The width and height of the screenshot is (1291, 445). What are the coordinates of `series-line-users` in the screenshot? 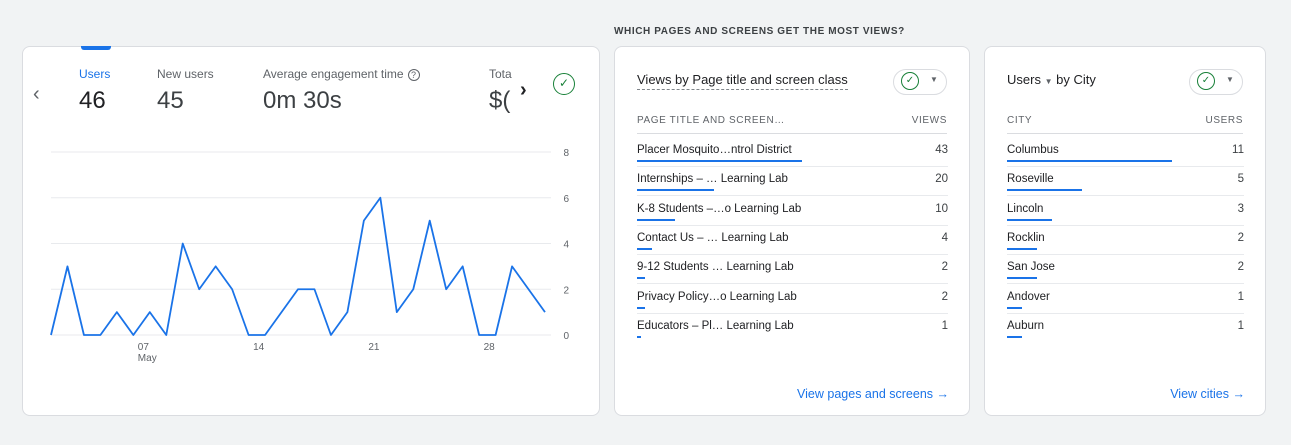 It's located at (298, 266).